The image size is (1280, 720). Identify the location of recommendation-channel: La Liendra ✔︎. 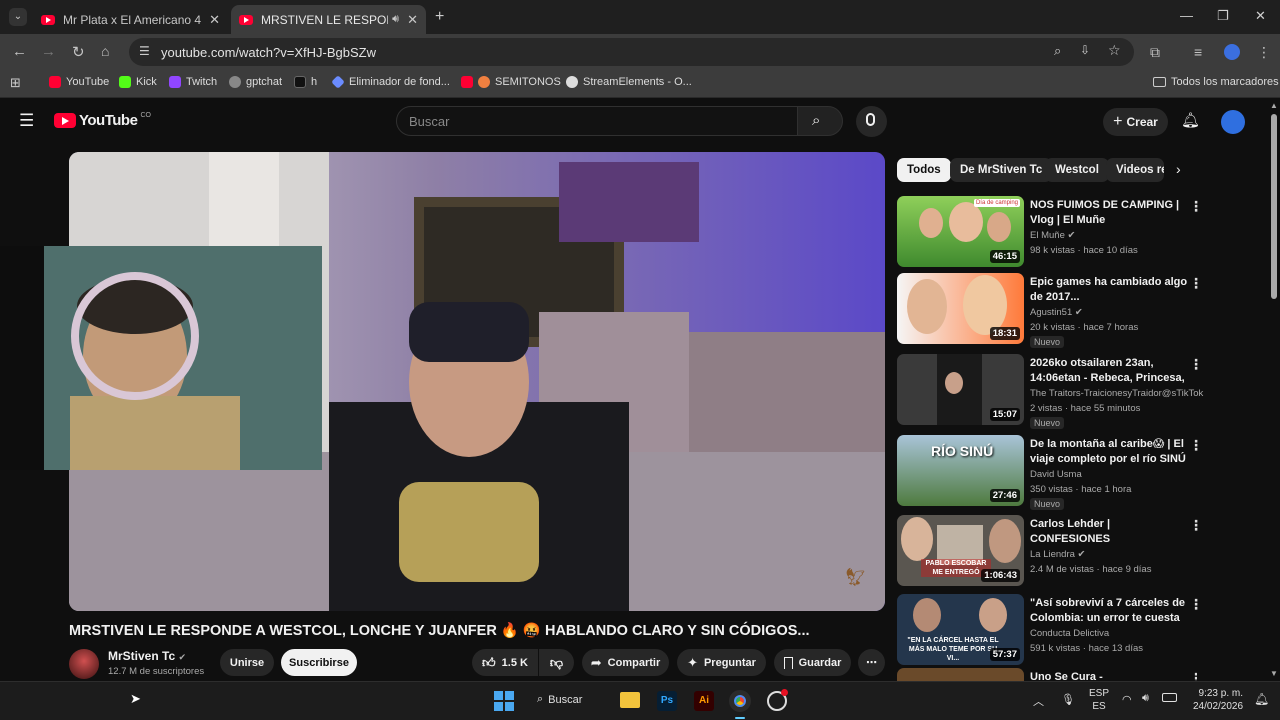
(1058, 554).